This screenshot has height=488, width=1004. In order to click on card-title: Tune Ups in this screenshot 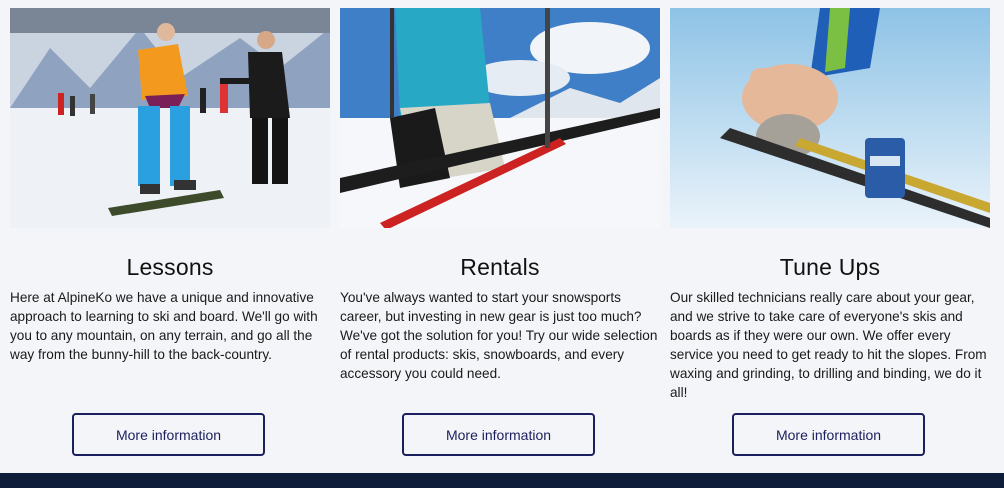, I will do `click(830, 267)`.